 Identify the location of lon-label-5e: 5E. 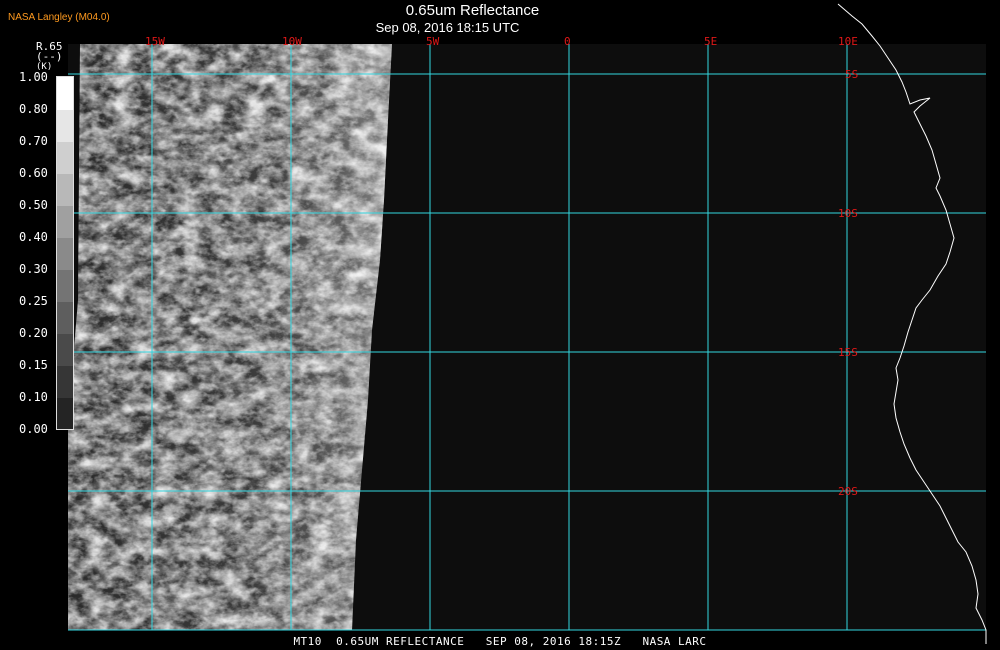
(710, 41).